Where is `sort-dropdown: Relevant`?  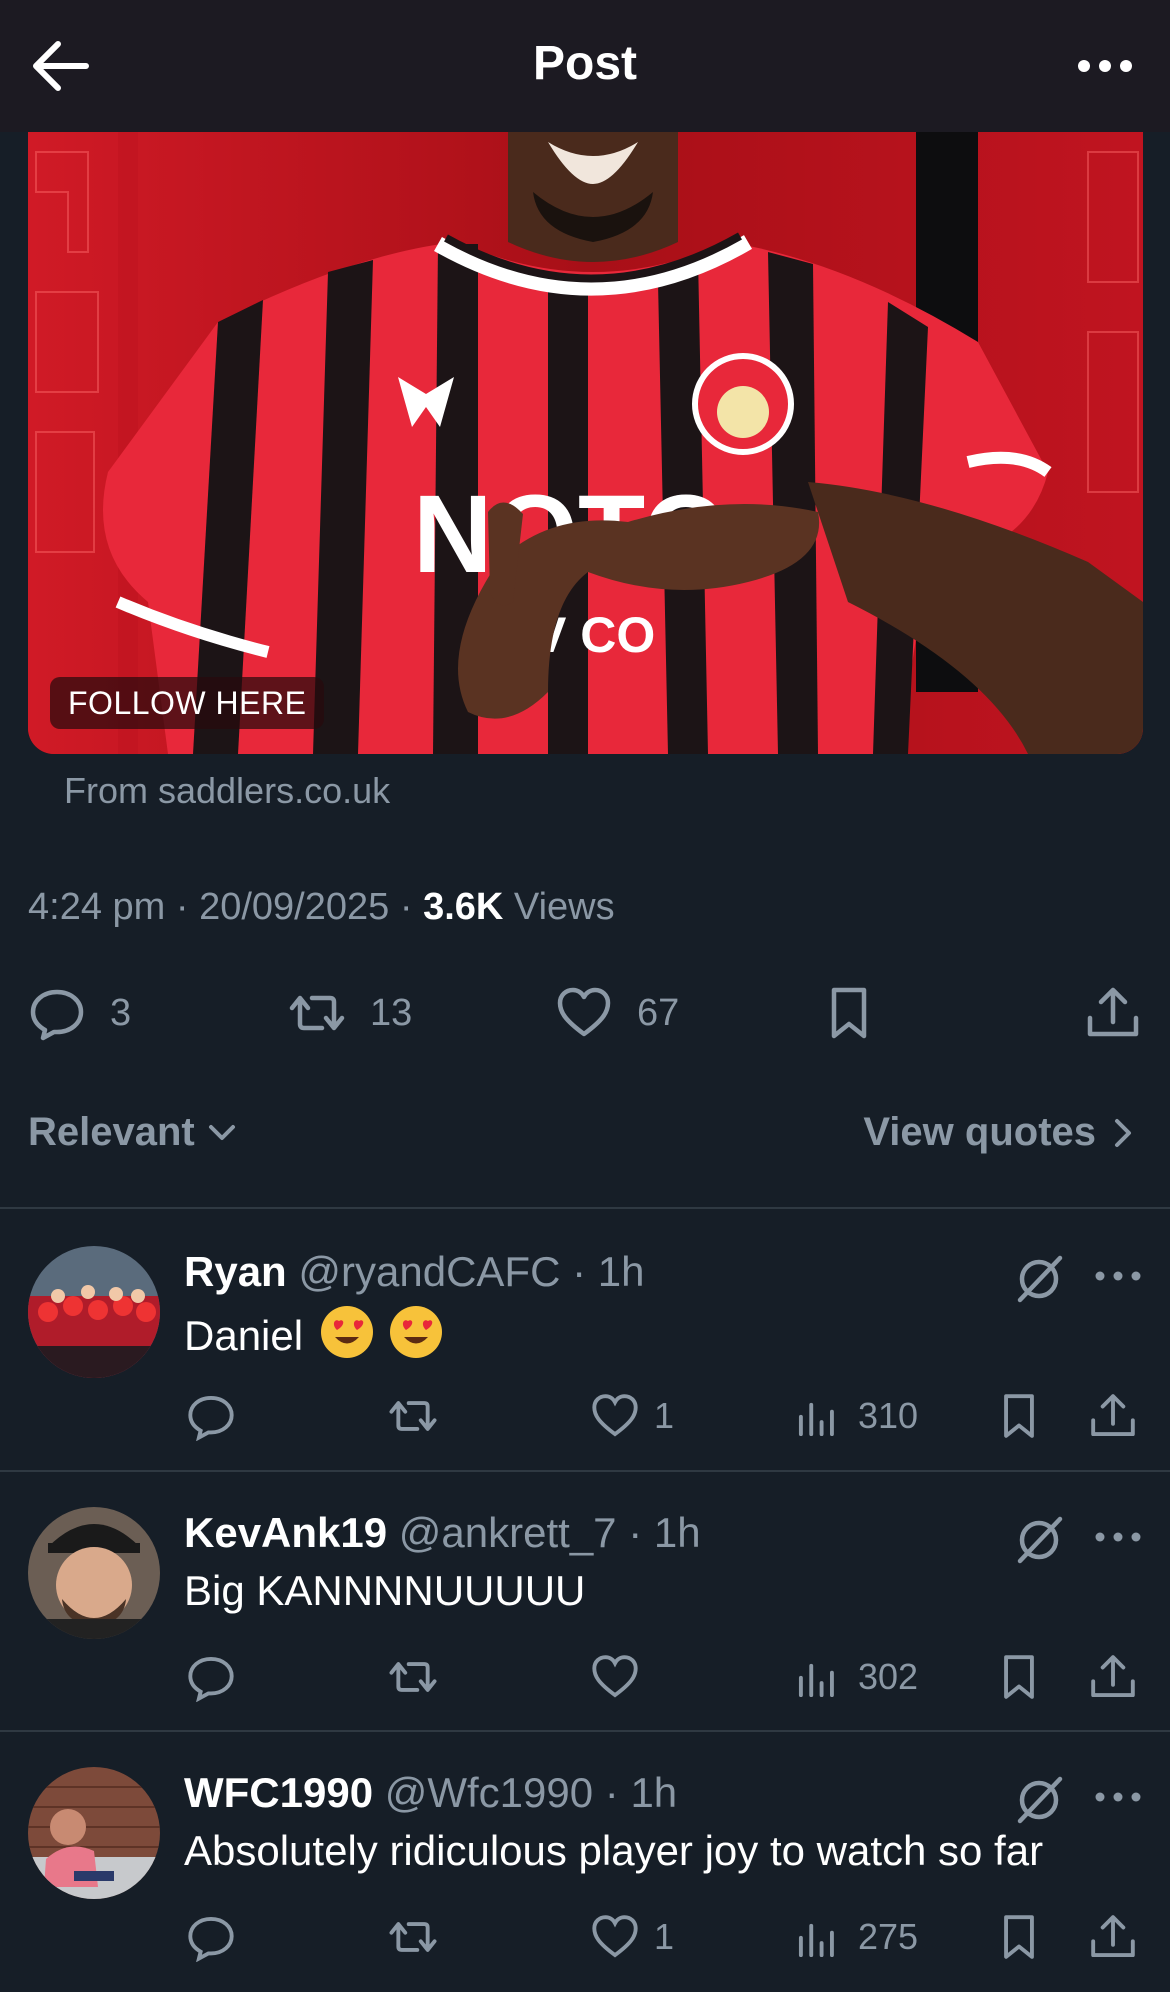
sort-dropdown: Relevant is located at coordinates (133, 1132).